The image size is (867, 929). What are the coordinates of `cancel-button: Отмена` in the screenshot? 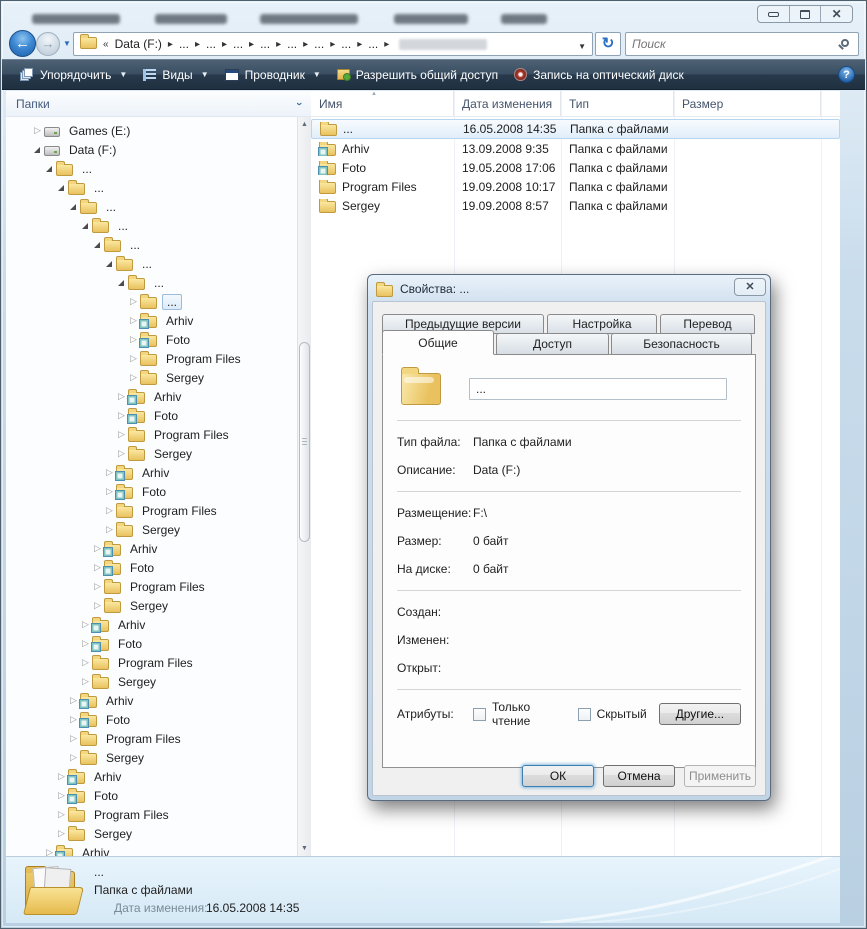 It's located at (639, 776).